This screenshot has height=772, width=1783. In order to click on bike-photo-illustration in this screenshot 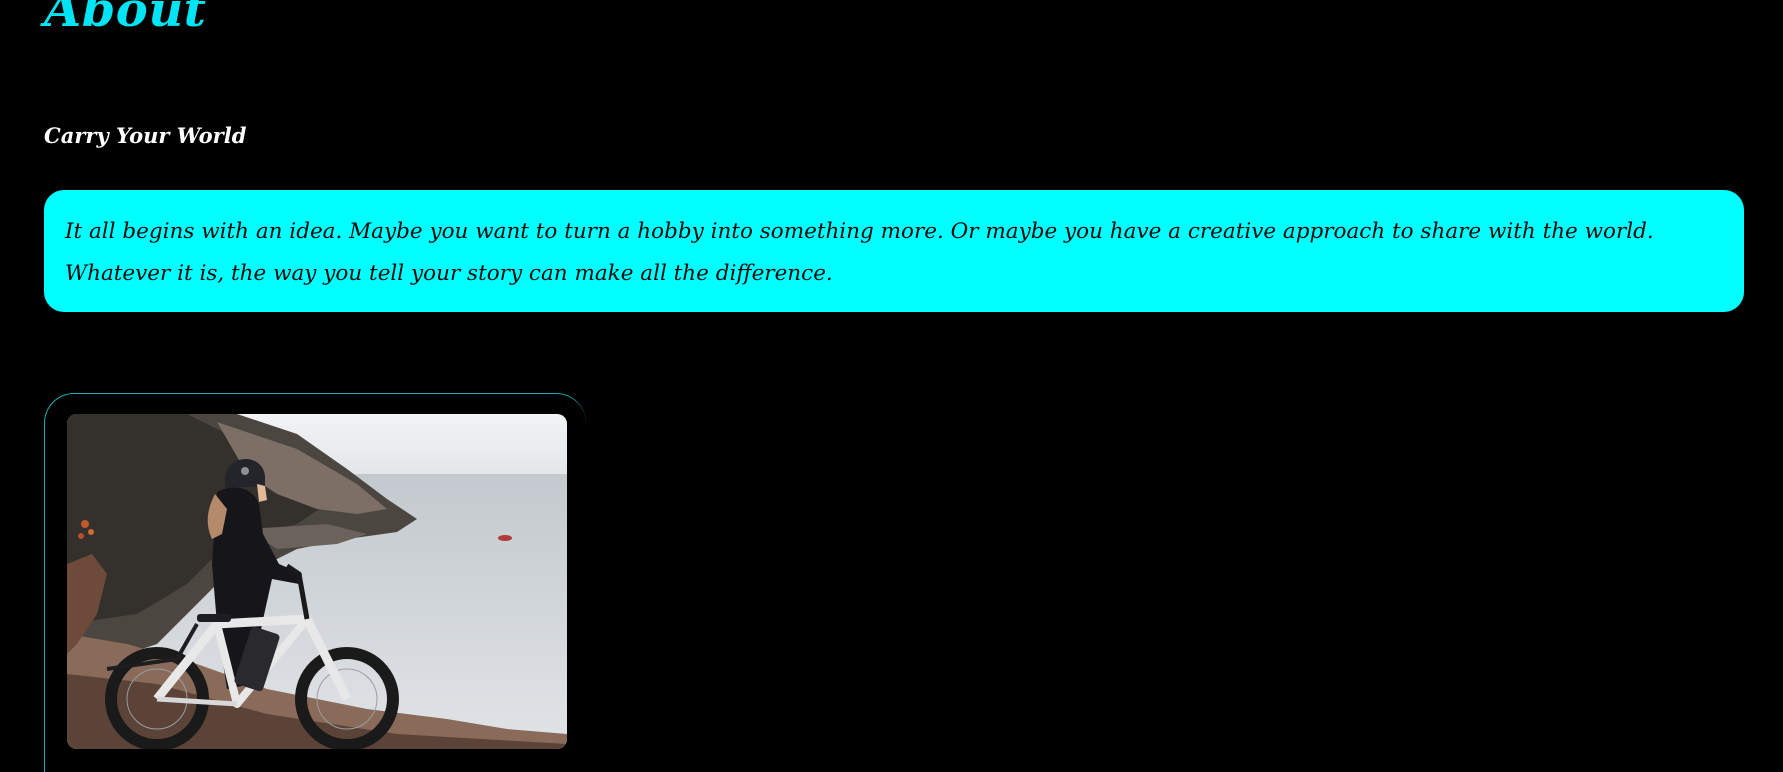, I will do `click(317, 581)`.